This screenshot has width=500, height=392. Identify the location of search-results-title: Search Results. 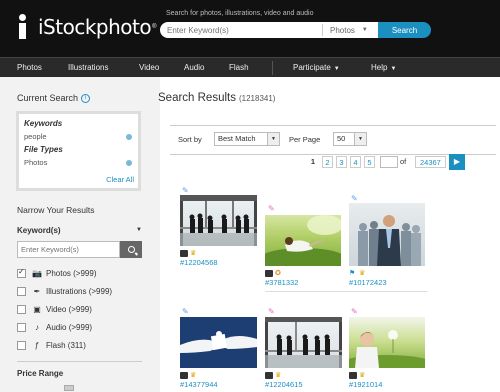
(197, 98).